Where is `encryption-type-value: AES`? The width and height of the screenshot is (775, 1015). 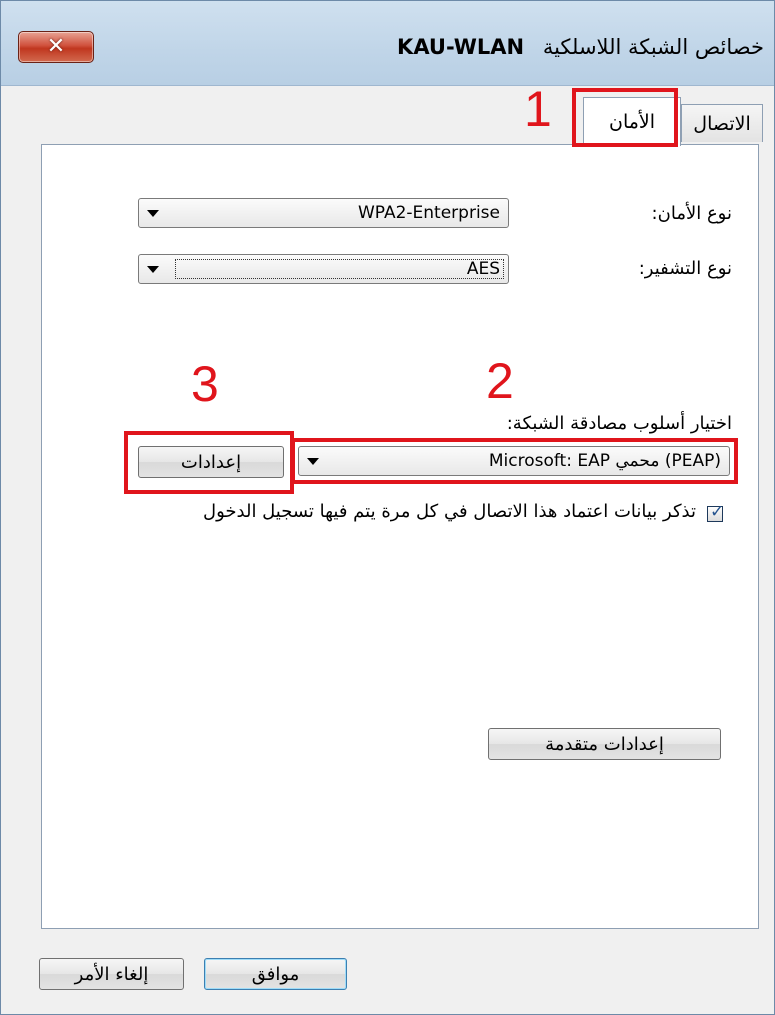
encryption-type-value: AES is located at coordinates (483, 269).